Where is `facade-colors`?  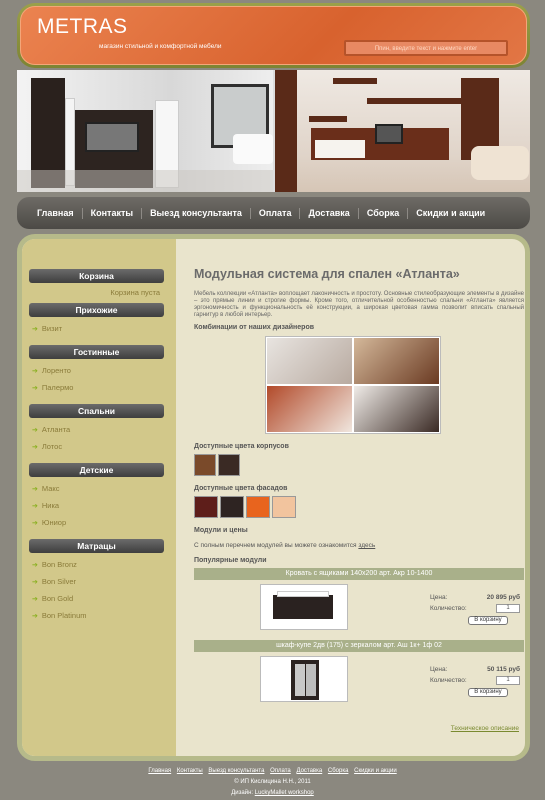
facade-colors is located at coordinates (359, 507).